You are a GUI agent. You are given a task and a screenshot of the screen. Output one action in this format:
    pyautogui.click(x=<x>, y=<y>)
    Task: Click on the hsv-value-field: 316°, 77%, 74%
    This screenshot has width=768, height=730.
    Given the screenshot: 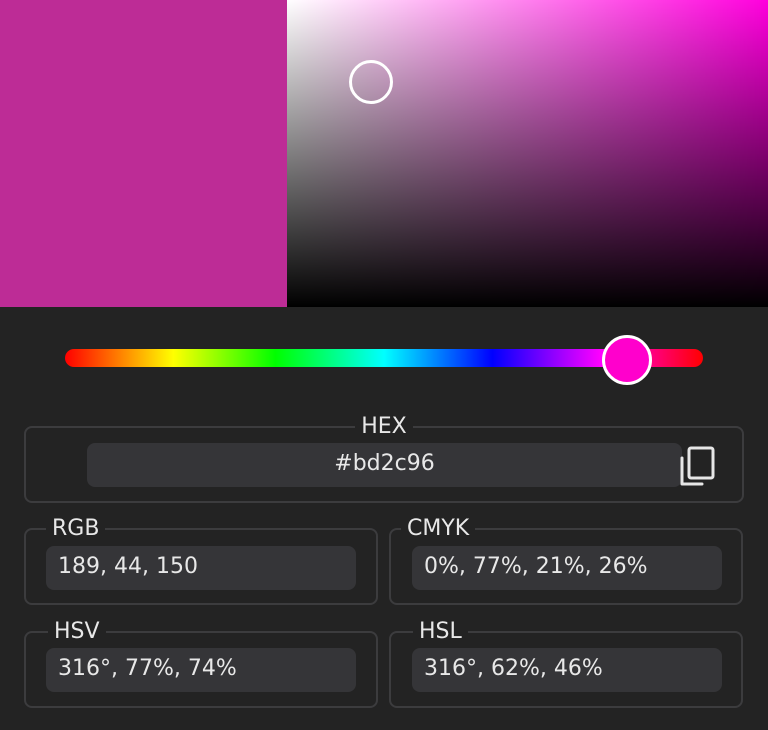 What is the action you would take?
    pyautogui.click(x=201, y=670)
    